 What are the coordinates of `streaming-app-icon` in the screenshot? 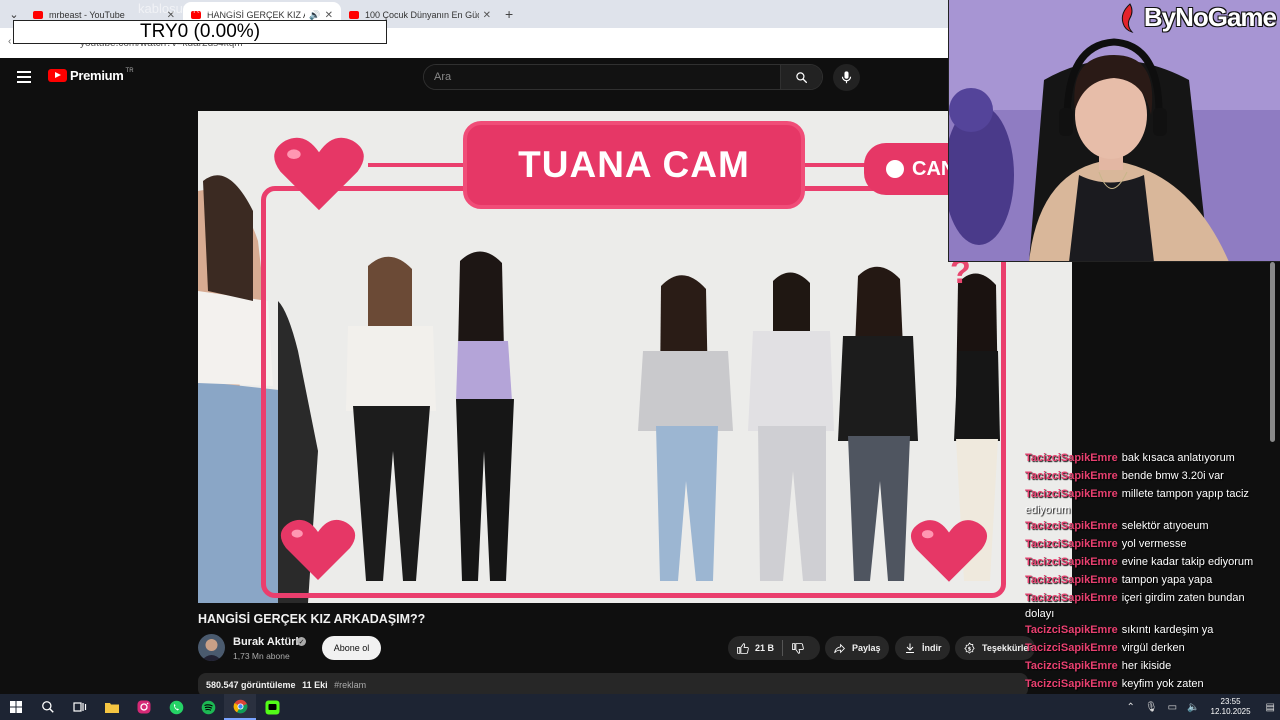 It's located at (272, 707).